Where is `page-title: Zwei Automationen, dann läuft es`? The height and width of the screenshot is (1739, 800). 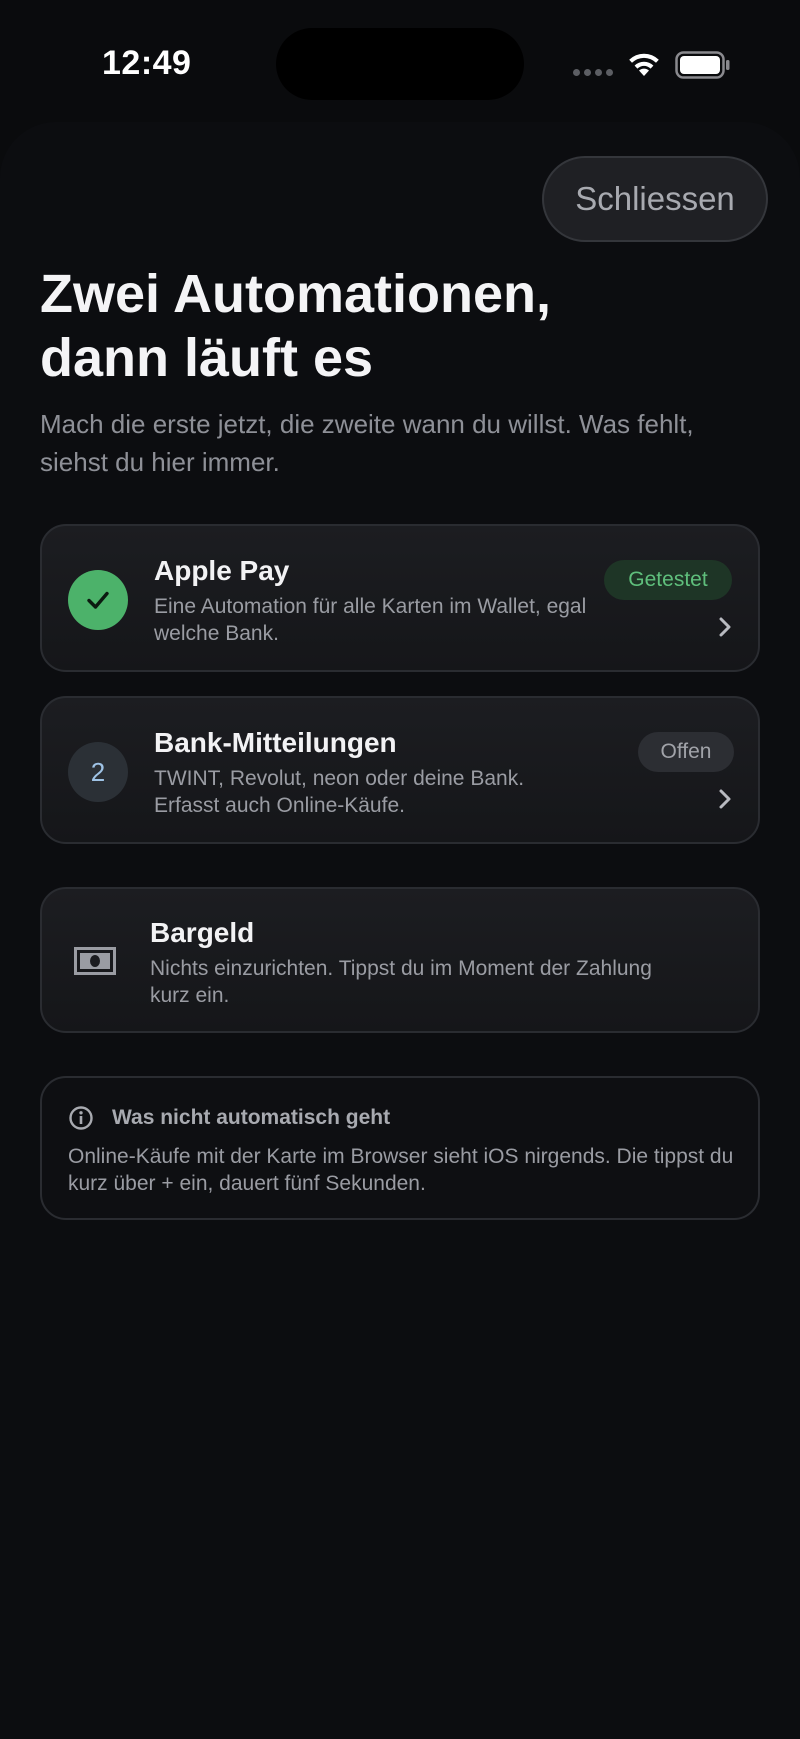 page-title: Zwei Automationen, dann läuft es is located at coordinates (400, 326).